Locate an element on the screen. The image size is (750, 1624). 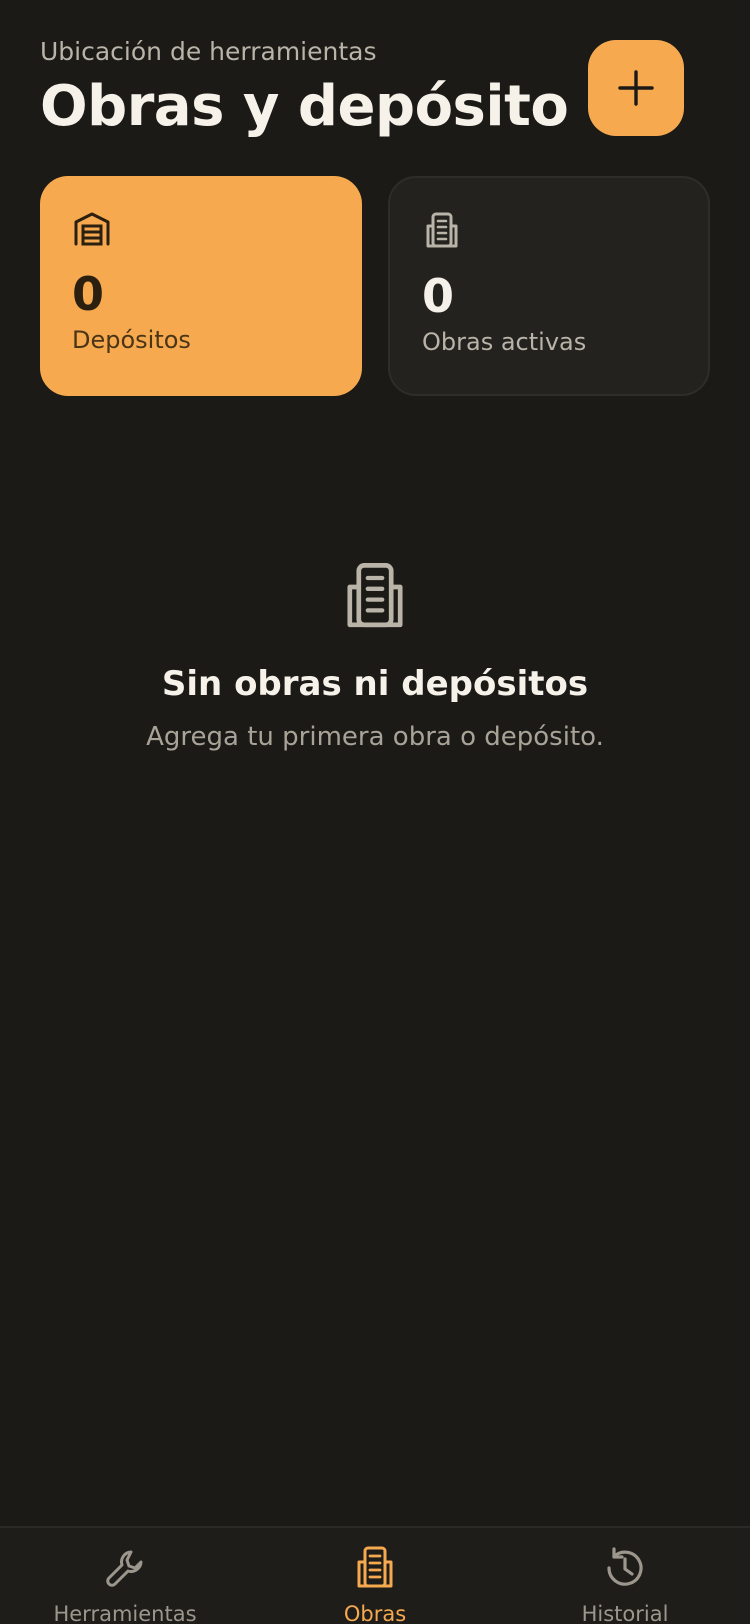
add-button is located at coordinates (636, 88).